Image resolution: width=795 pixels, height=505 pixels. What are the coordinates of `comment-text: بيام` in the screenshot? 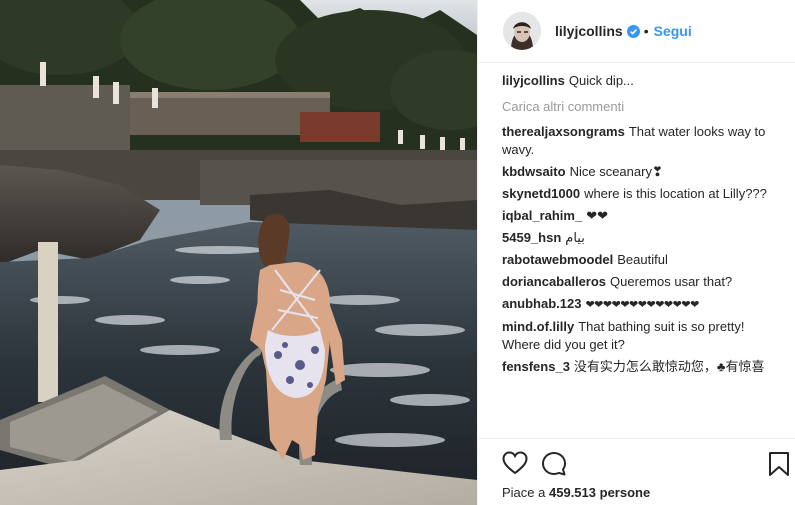 It's located at (575, 237).